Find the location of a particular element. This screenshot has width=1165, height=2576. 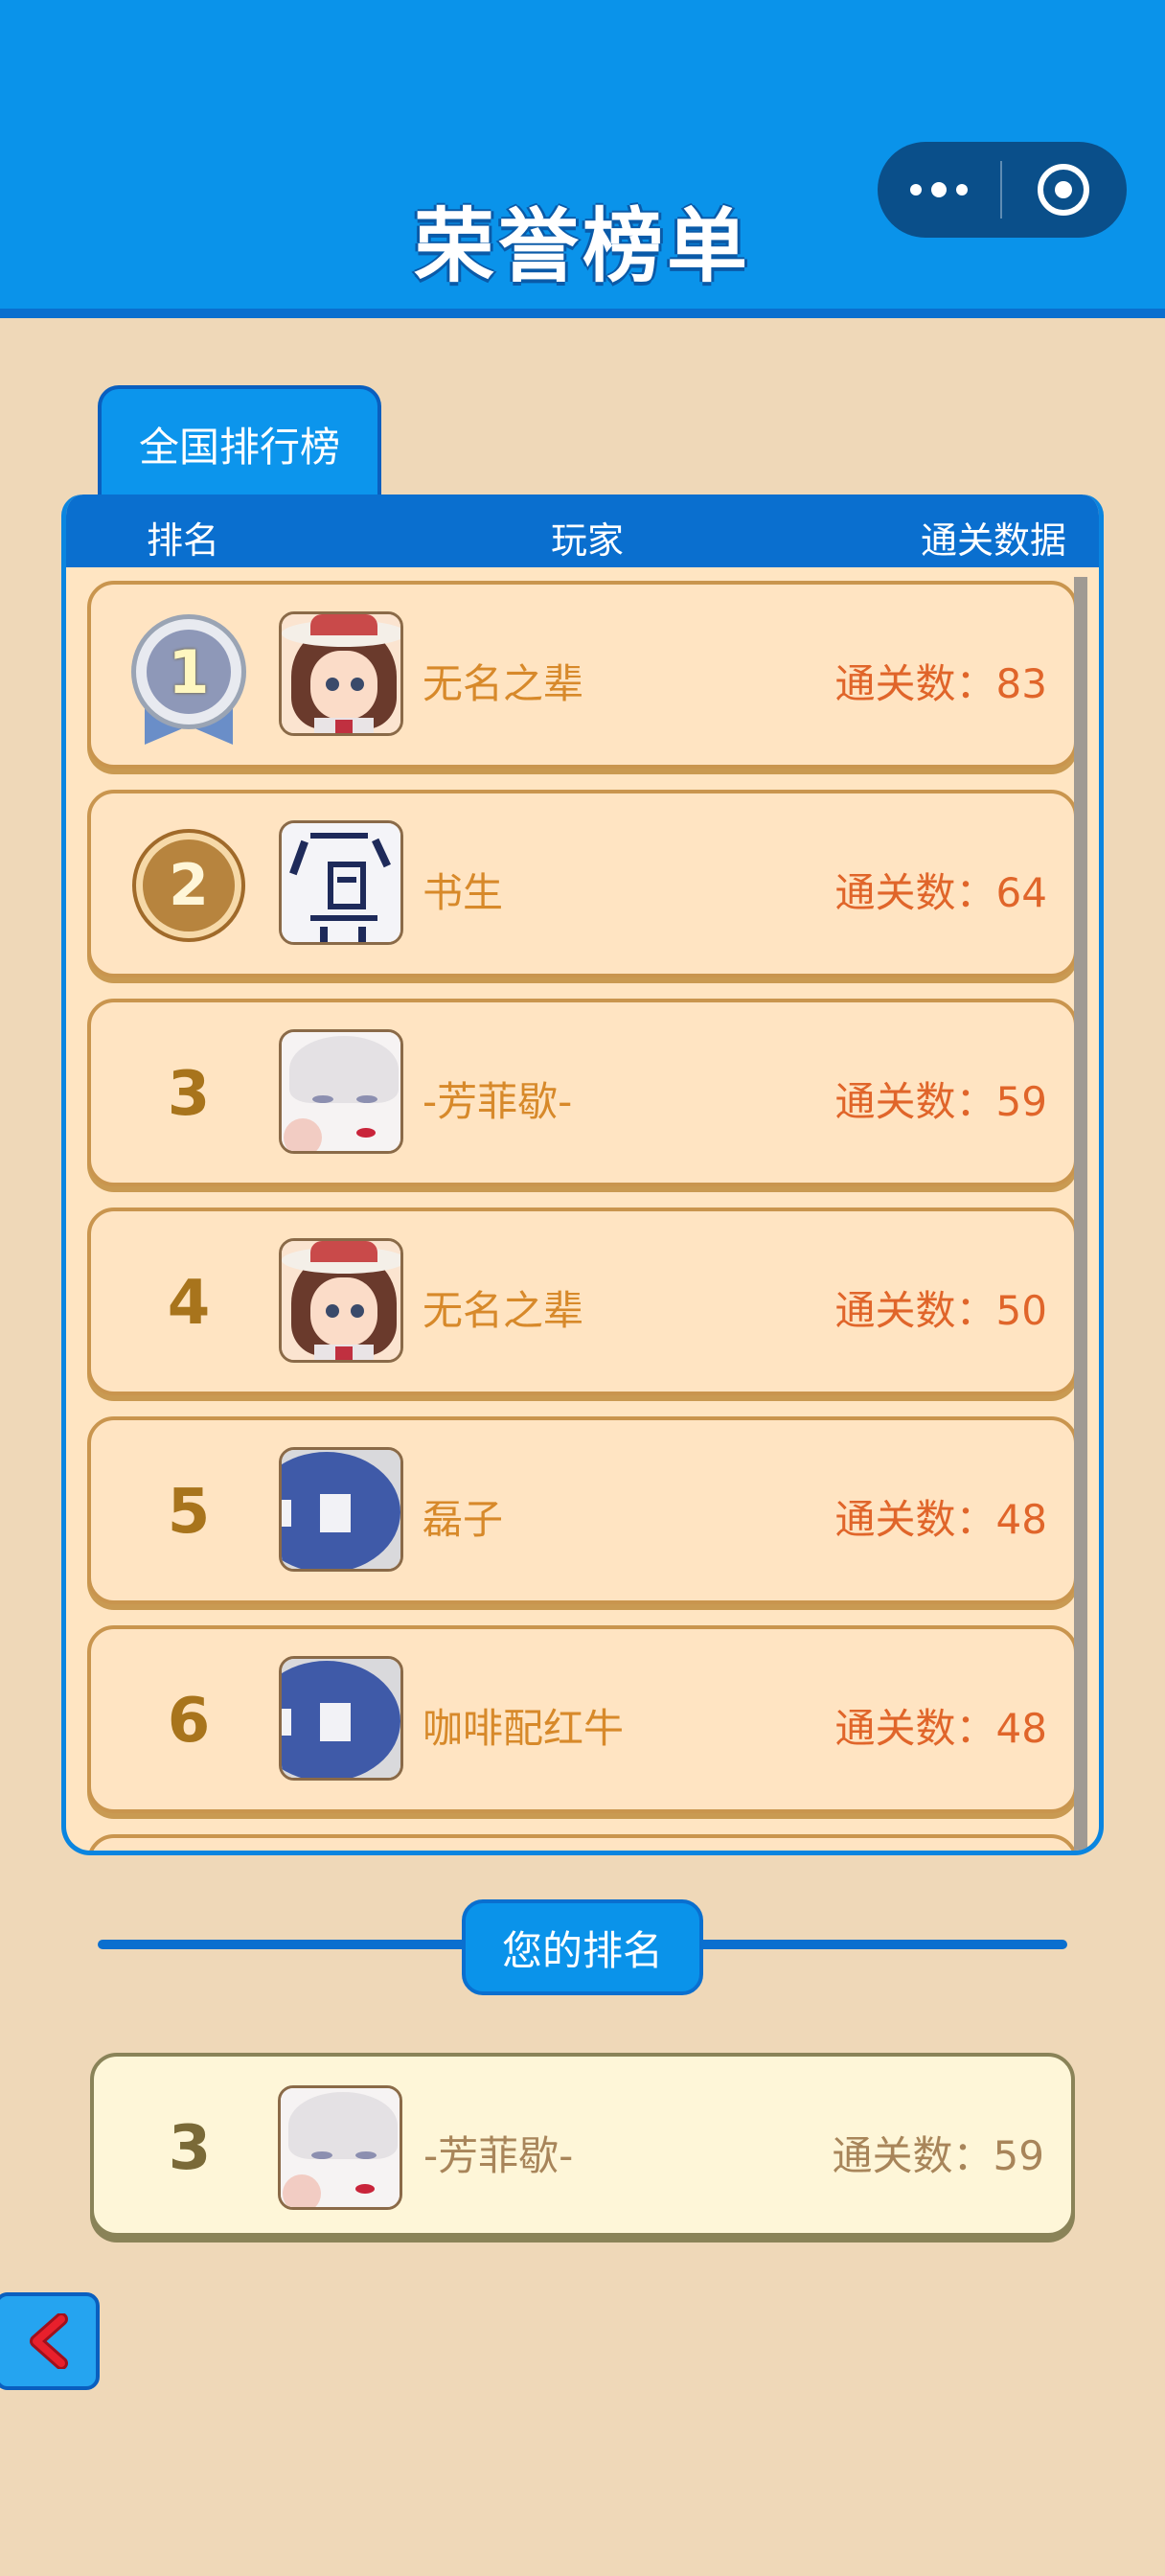

tab-national-ranking: 全国排行榜 is located at coordinates (240, 441).